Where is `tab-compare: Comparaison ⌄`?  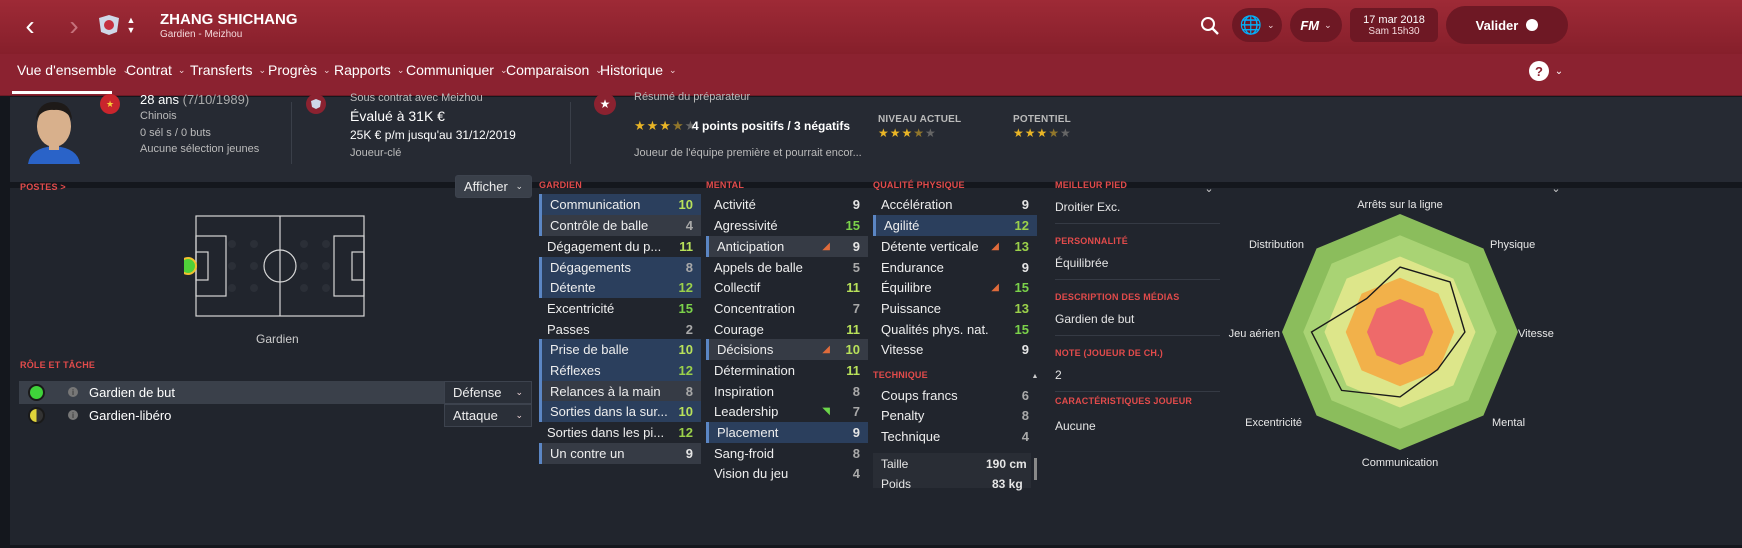 tab-compare: Comparaison ⌄ is located at coordinates (554, 70).